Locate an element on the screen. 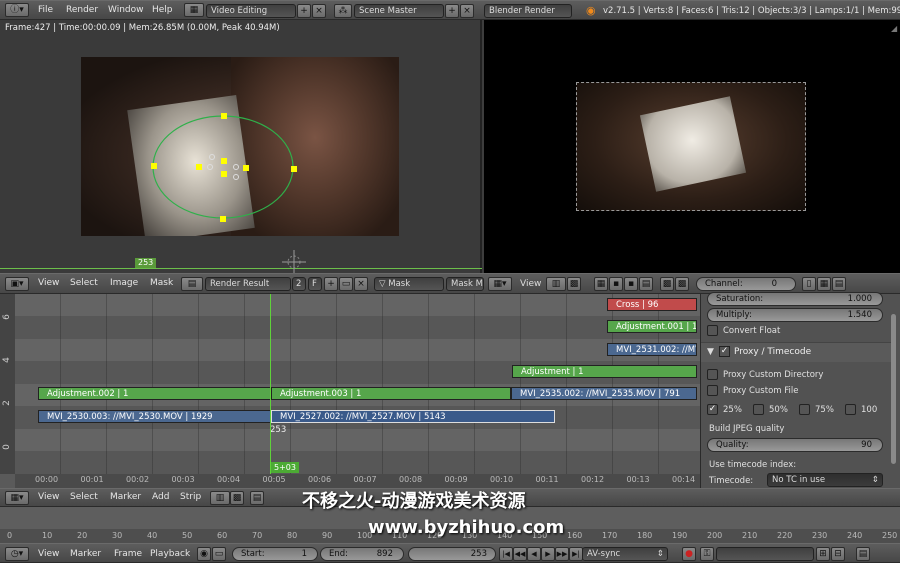 The height and width of the screenshot is (563, 900). saturation-slider: Saturation: 1.000 is located at coordinates (795, 299).